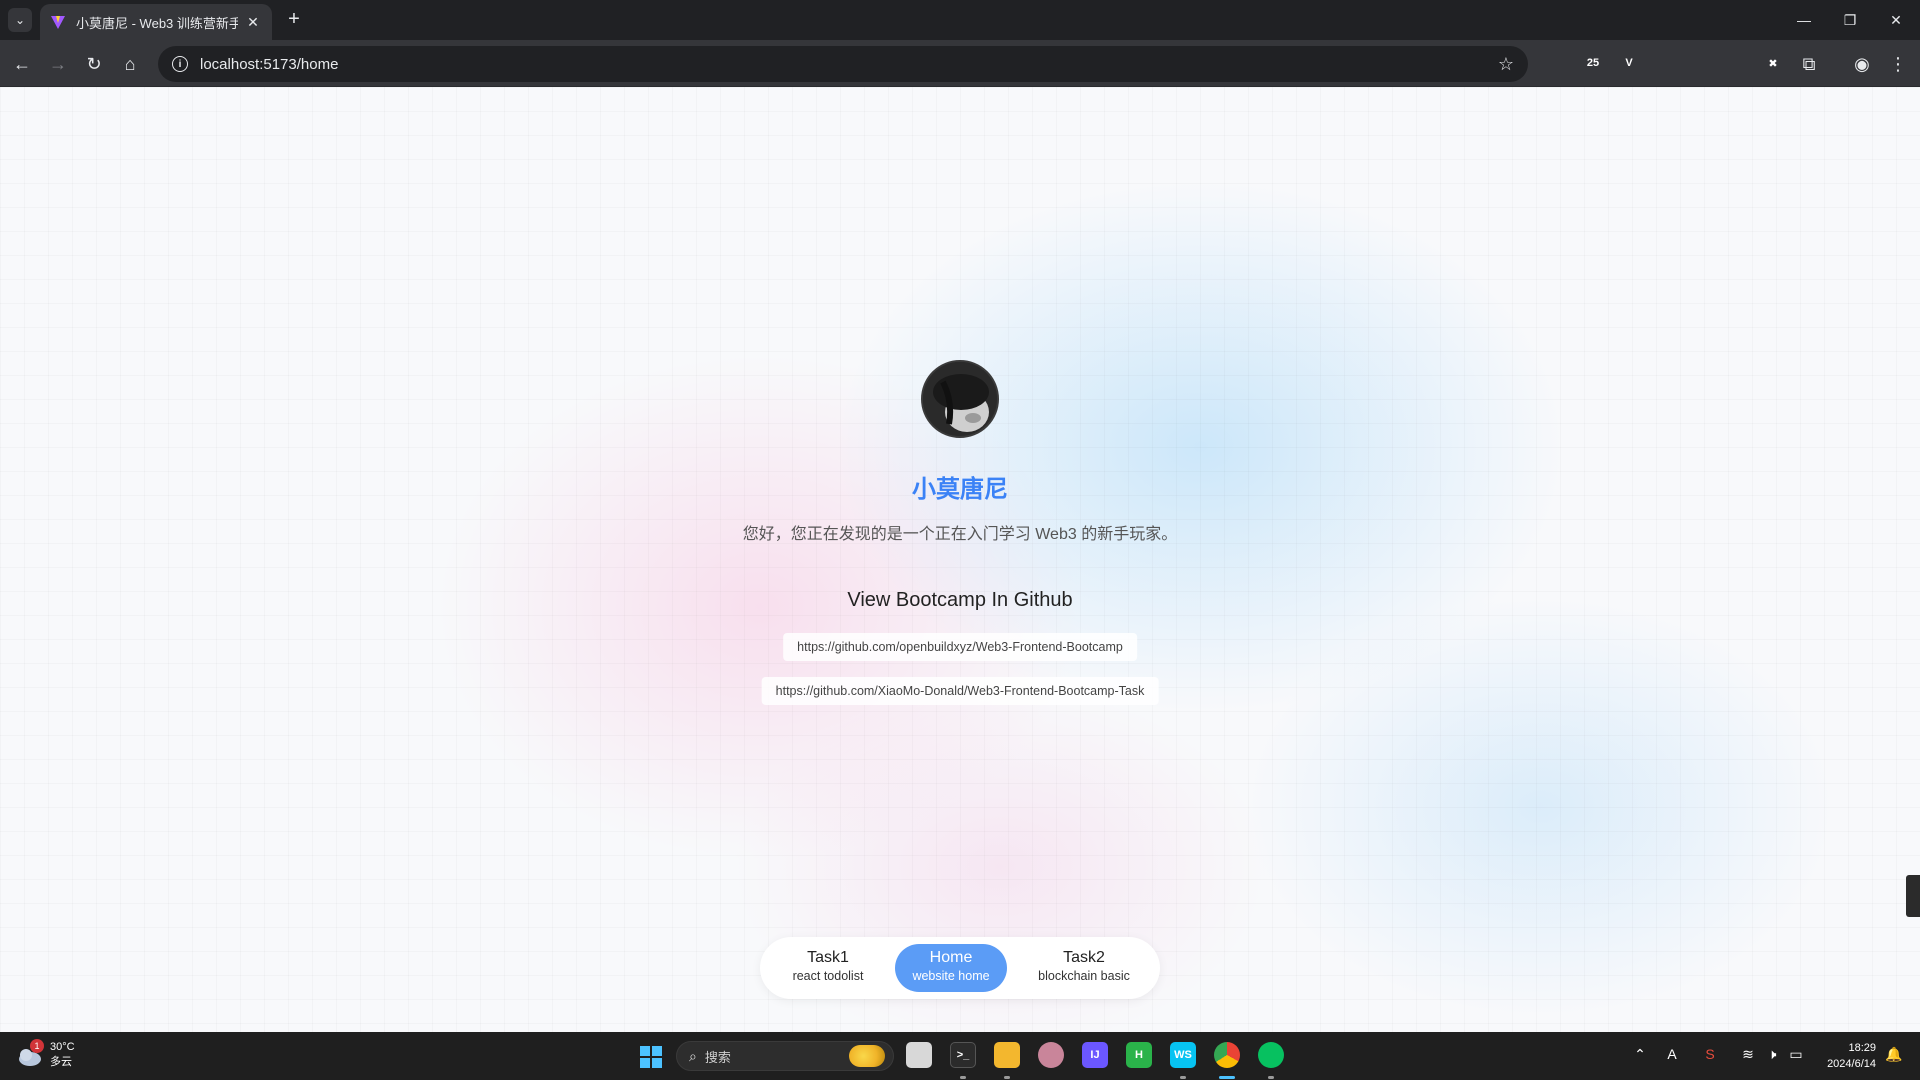  I want to click on weather-widget: 1 30°C 多云, so click(45, 1054).